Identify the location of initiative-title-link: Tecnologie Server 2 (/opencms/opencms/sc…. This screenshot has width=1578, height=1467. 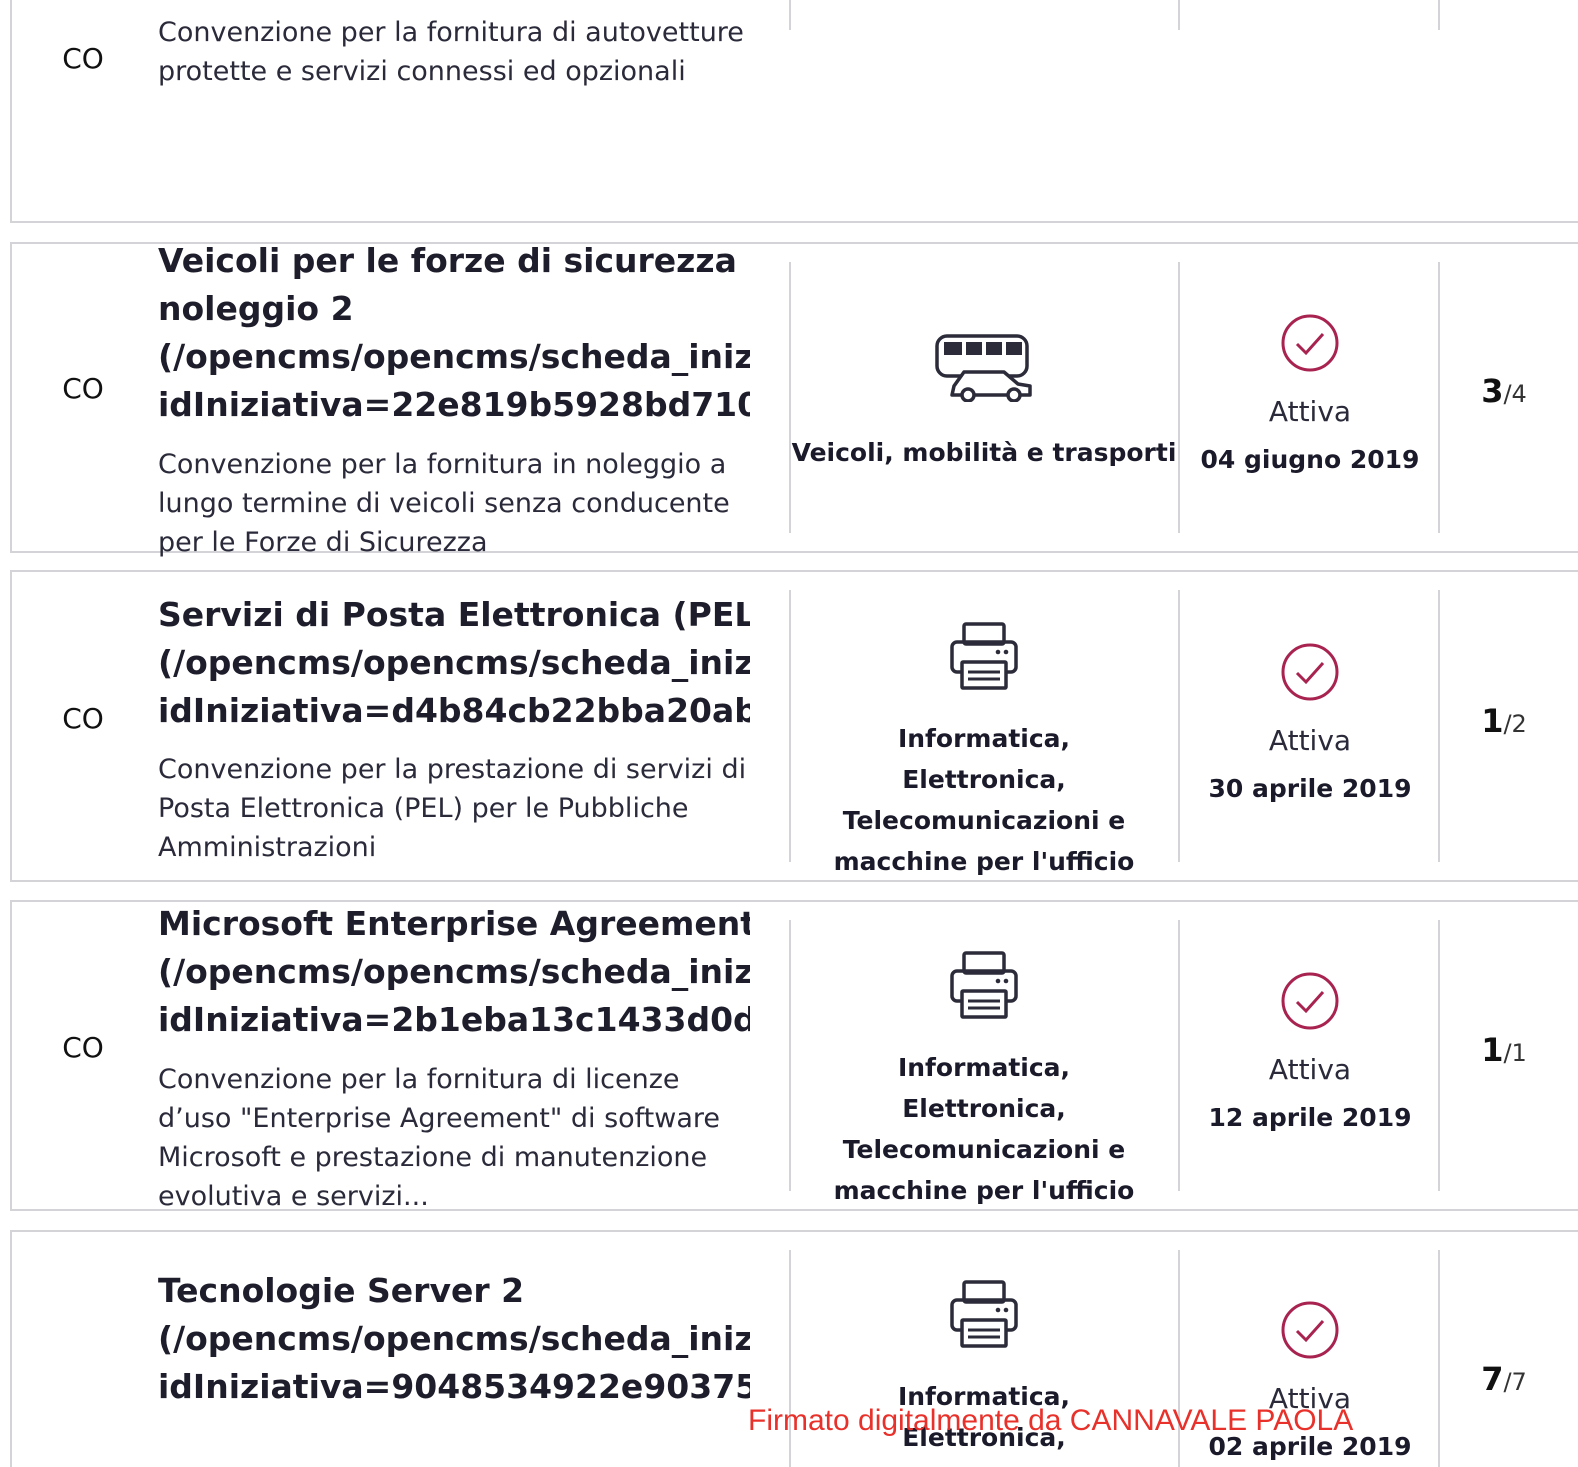
(454, 1339).